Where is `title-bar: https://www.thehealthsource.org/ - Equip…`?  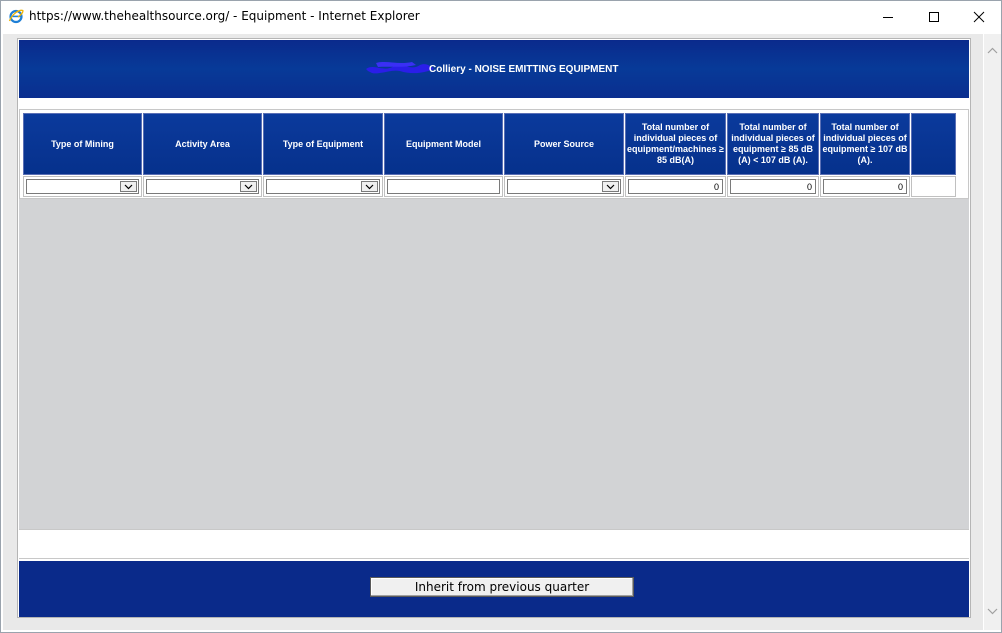 title-bar: https://www.thehealthsource.org/ - Equip… is located at coordinates (501, 16).